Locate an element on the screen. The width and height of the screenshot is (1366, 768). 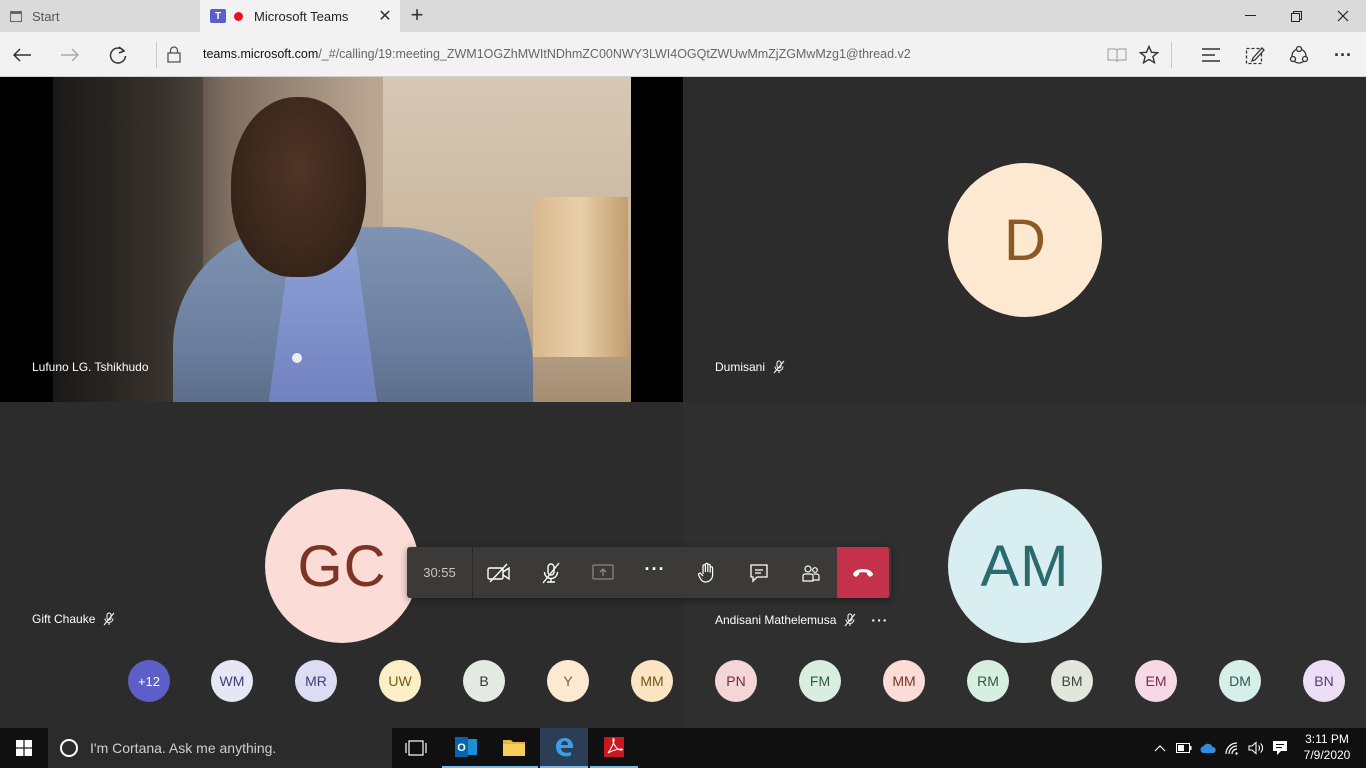
tab-microsoft-teams: T Microsoft Teams ✕ is located at coordinates (300, 16).